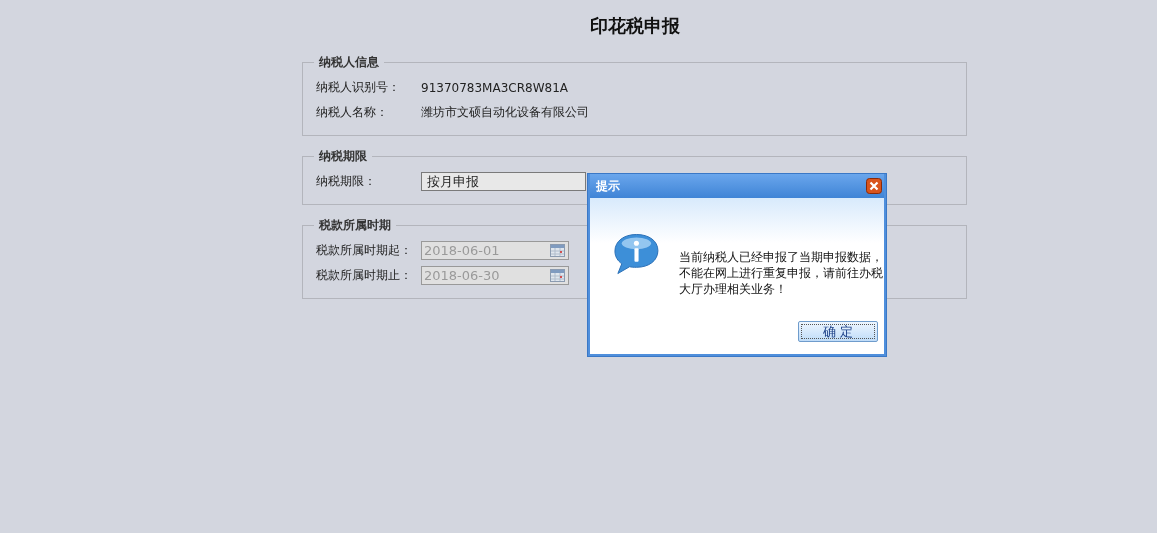  What do you see at coordinates (505, 112) in the screenshot?
I see `field-value: 潍坊市文硕自动化设备有限公司` at bounding box center [505, 112].